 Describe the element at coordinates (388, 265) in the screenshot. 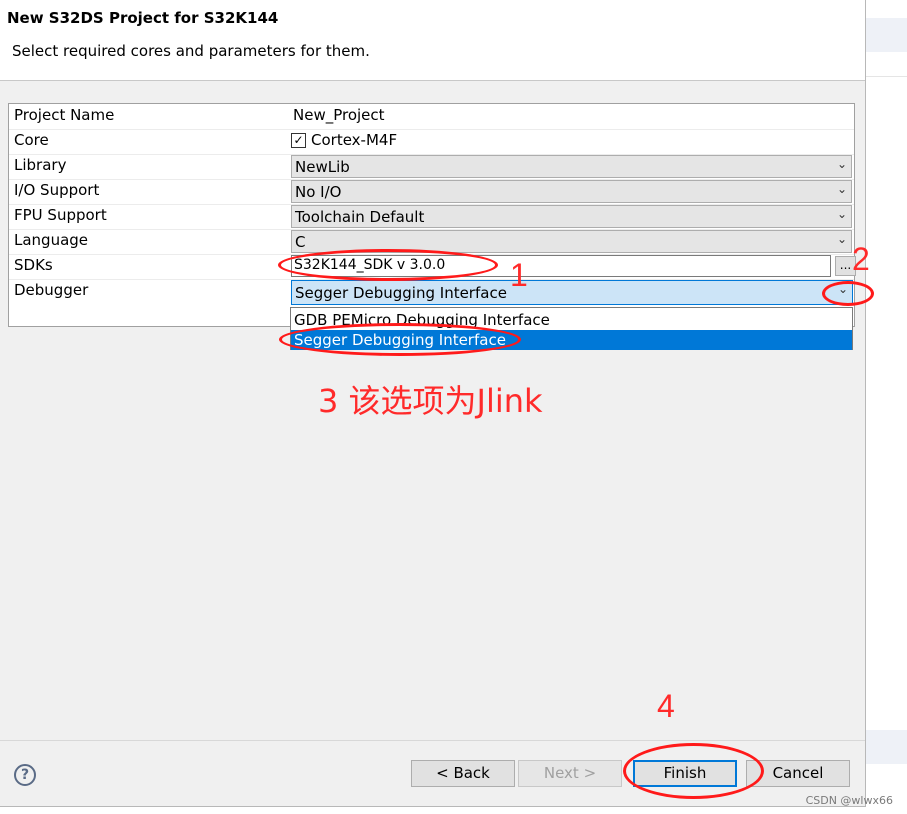

I see `annotation-ellipse-sdk` at that location.